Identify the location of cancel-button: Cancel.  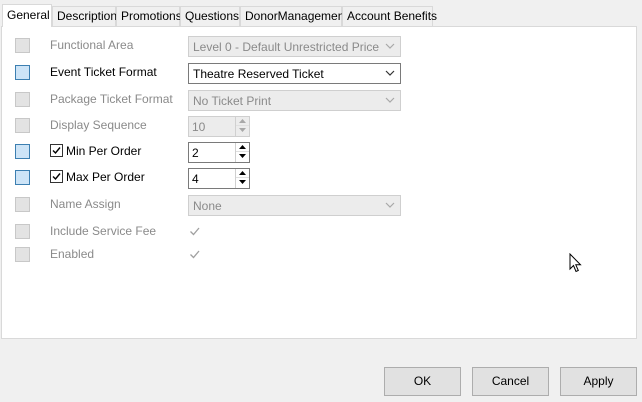
(510, 381).